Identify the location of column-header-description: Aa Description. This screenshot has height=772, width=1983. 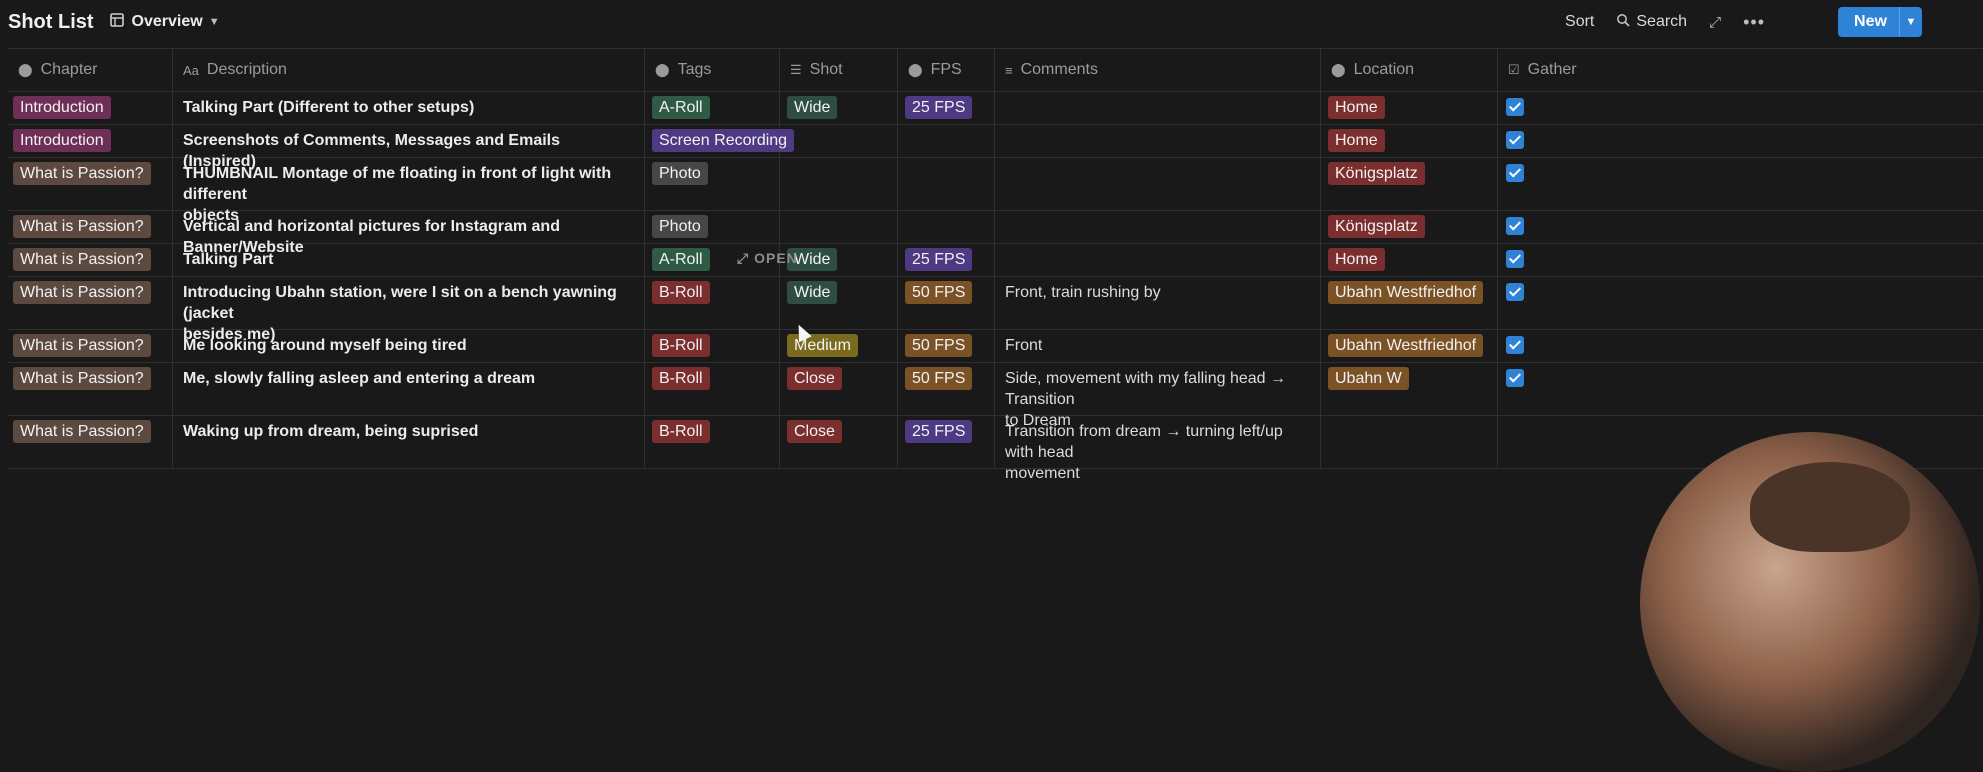
(409, 70).